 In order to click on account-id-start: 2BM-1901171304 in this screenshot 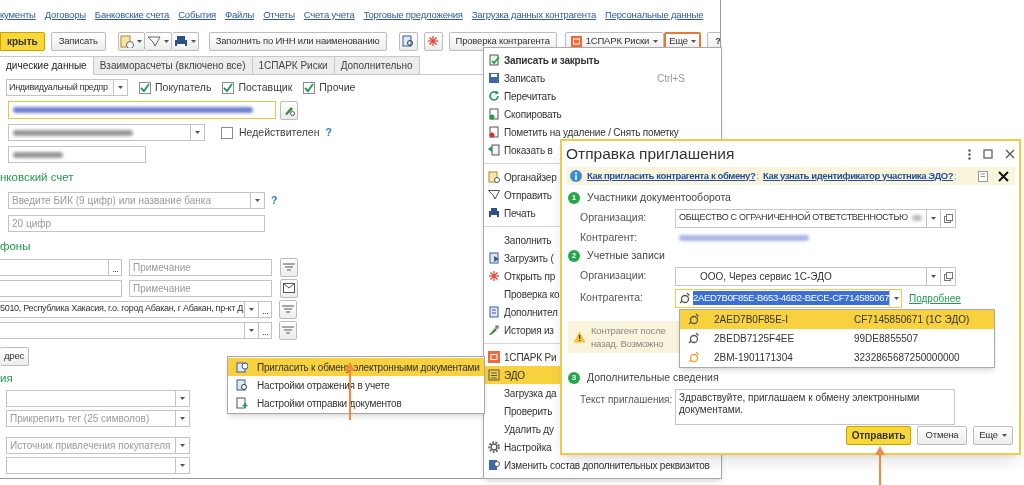, I will do `click(754, 357)`.